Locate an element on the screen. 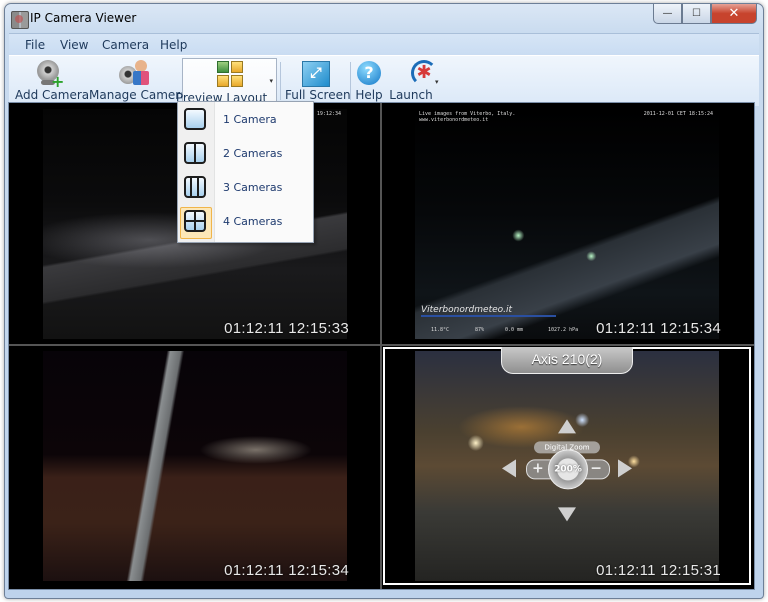 The height and width of the screenshot is (602, 768). menu-help: Help is located at coordinates (173, 45).